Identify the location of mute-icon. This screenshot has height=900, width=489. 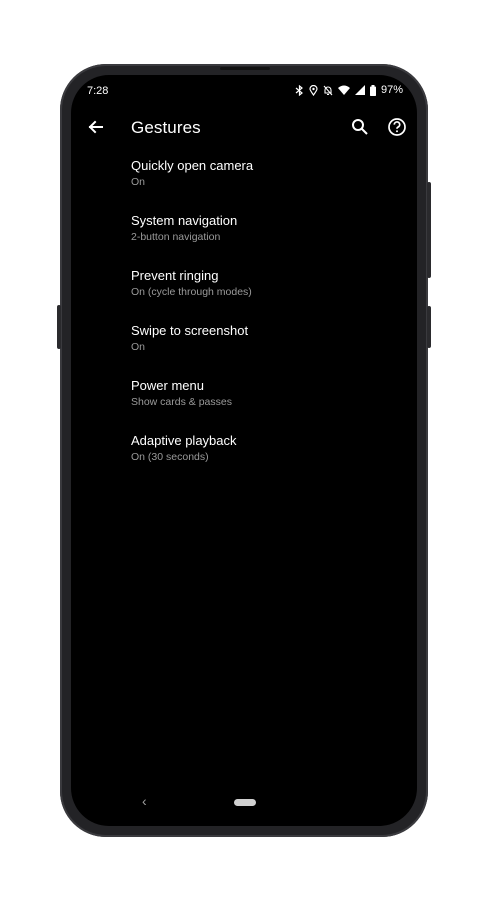
(328, 90).